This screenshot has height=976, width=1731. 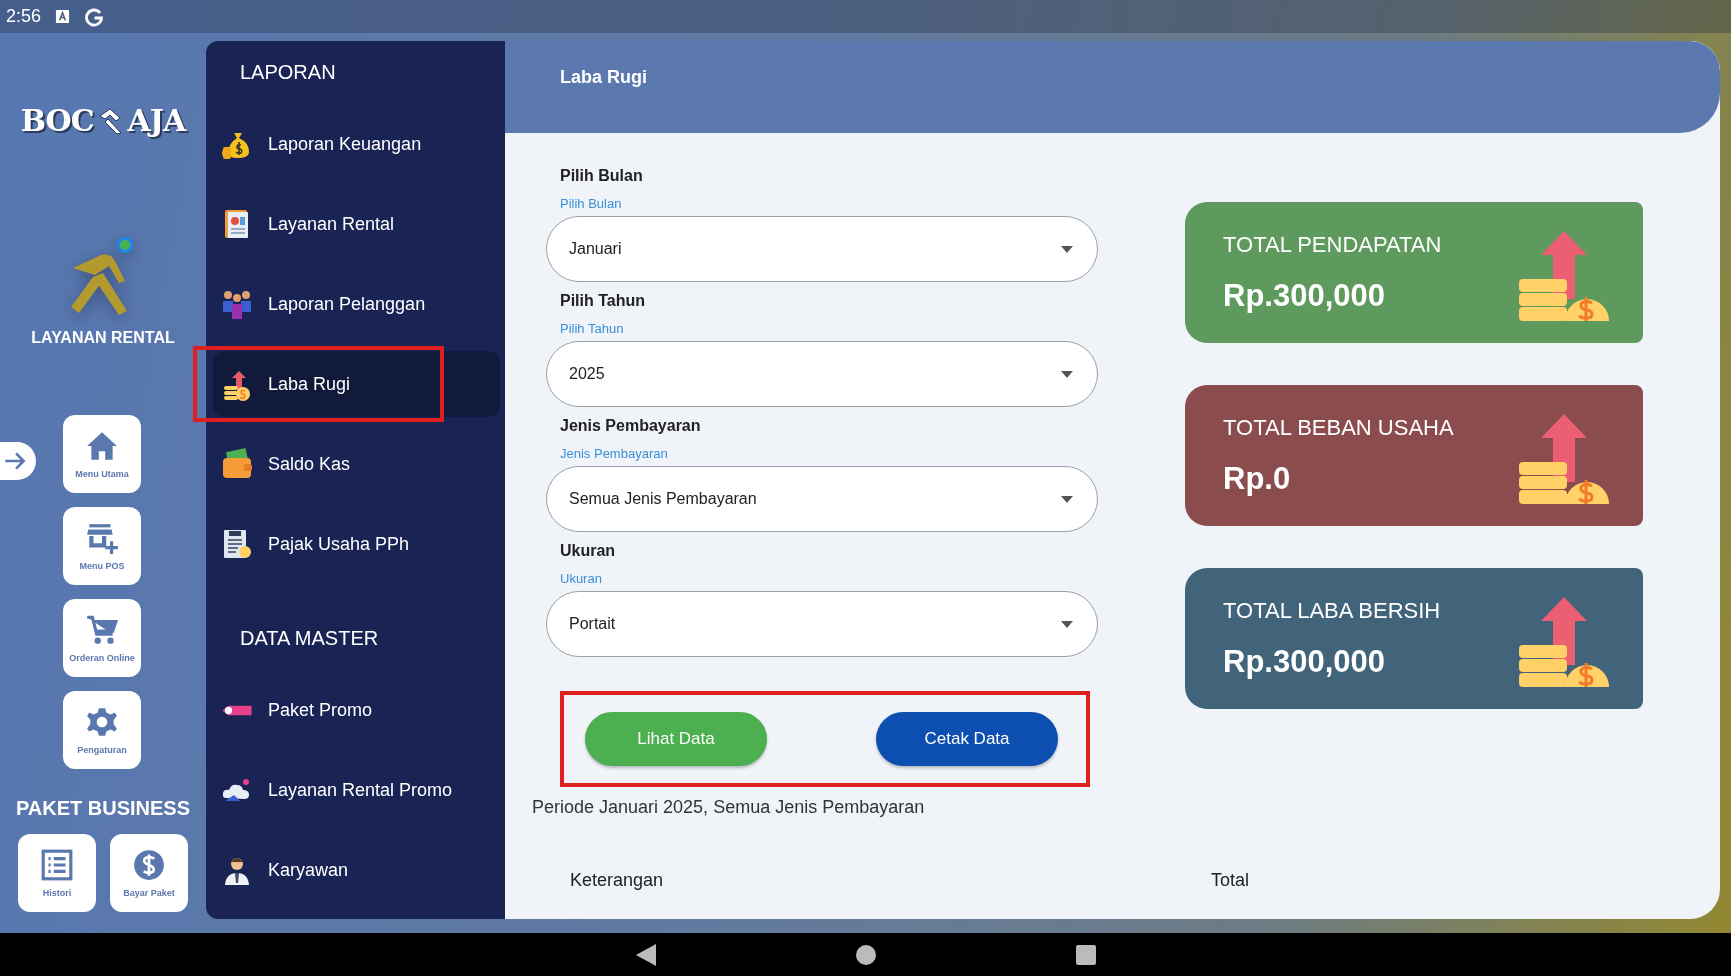 What do you see at coordinates (102, 538) in the screenshot?
I see `store-icon` at bounding box center [102, 538].